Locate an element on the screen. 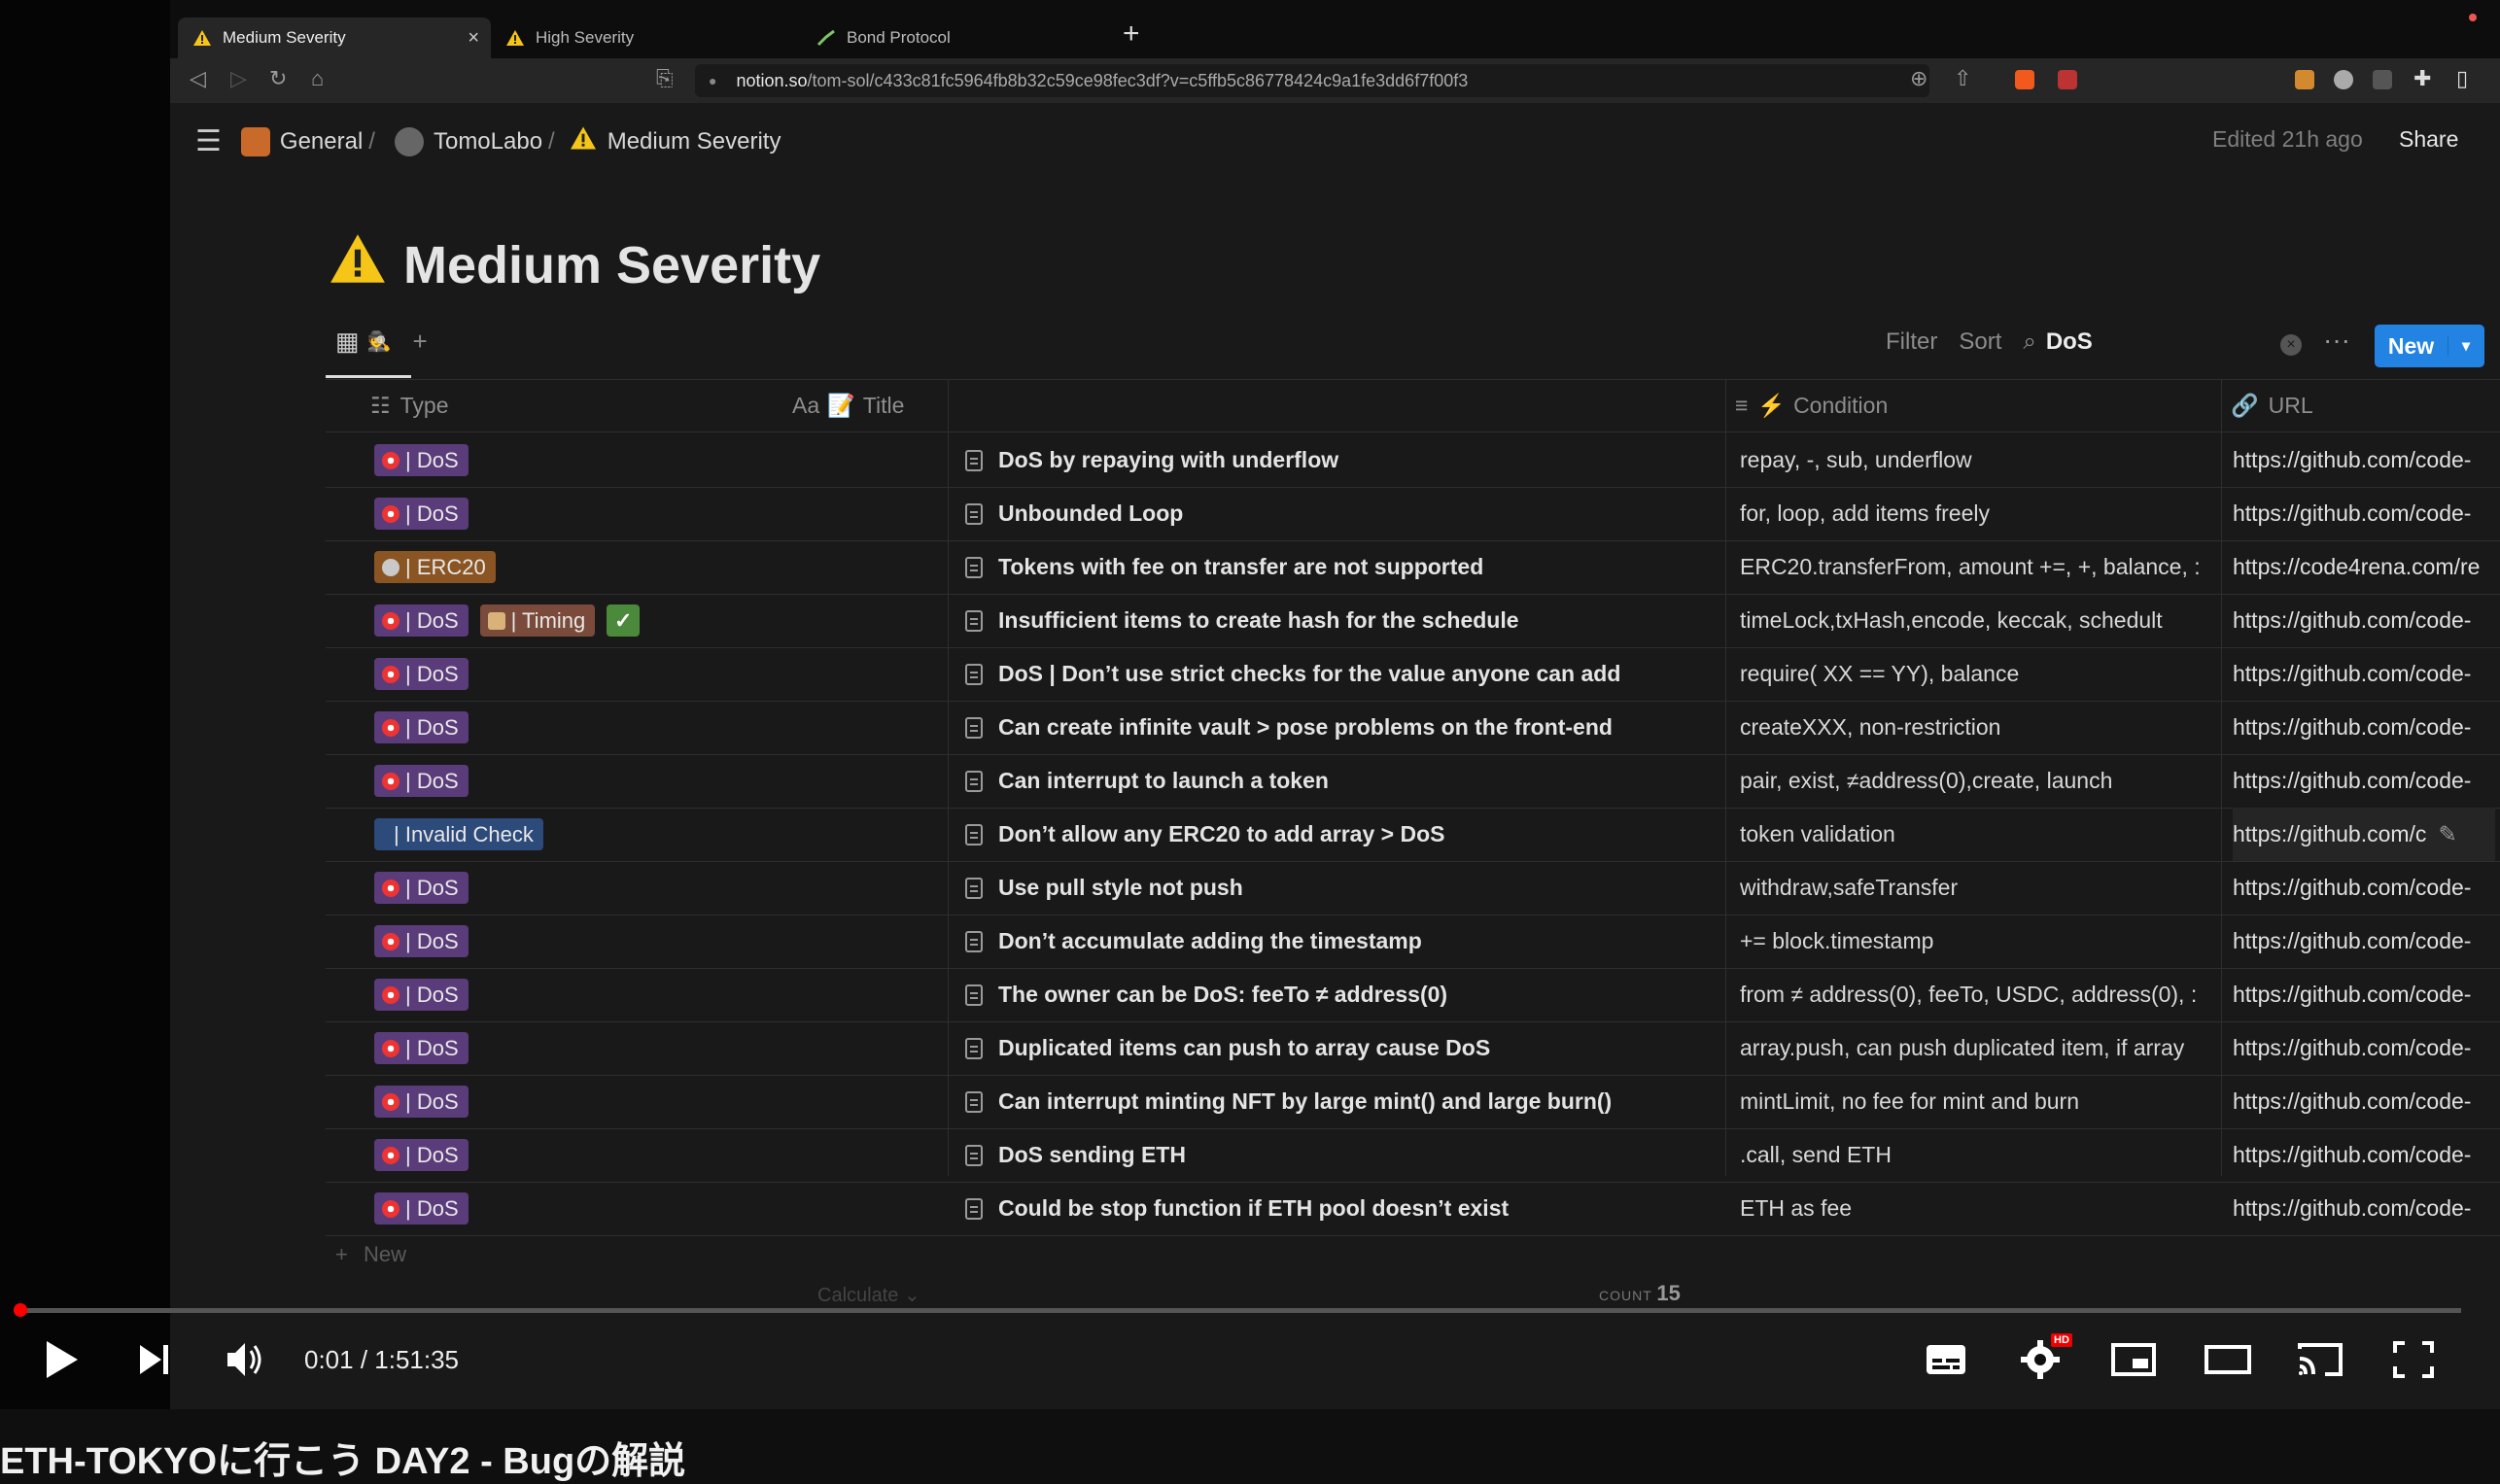 This screenshot has width=2500, height=1484. play-button is located at coordinates (62, 1362).